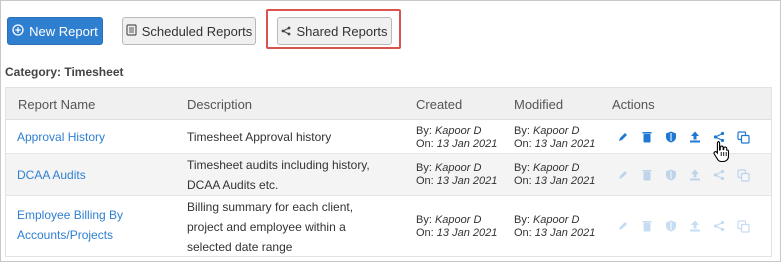 The height and width of the screenshot is (262, 781). Describe the element at coordinates (220, 104) in the screenshot. I see `header-description: Description` at that location.